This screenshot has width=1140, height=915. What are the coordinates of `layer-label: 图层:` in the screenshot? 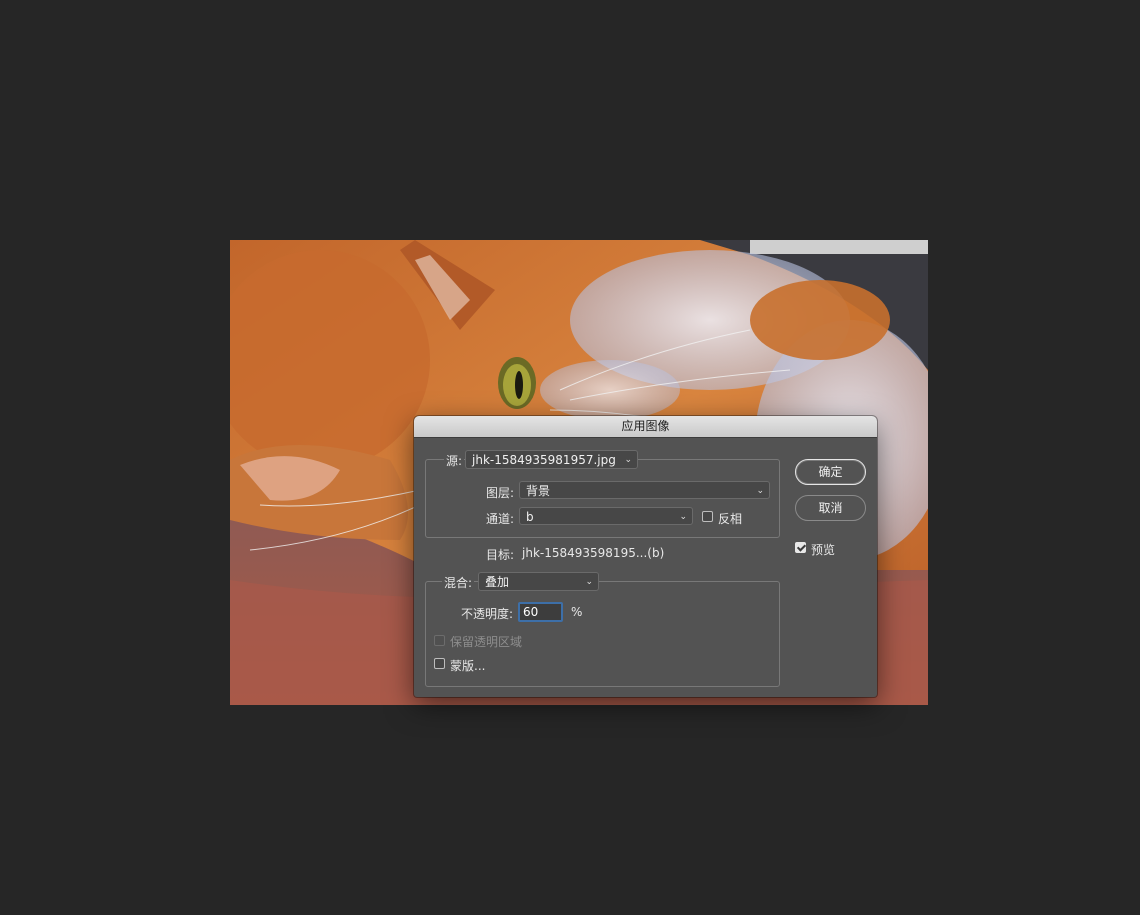 It's located at (500, 493).